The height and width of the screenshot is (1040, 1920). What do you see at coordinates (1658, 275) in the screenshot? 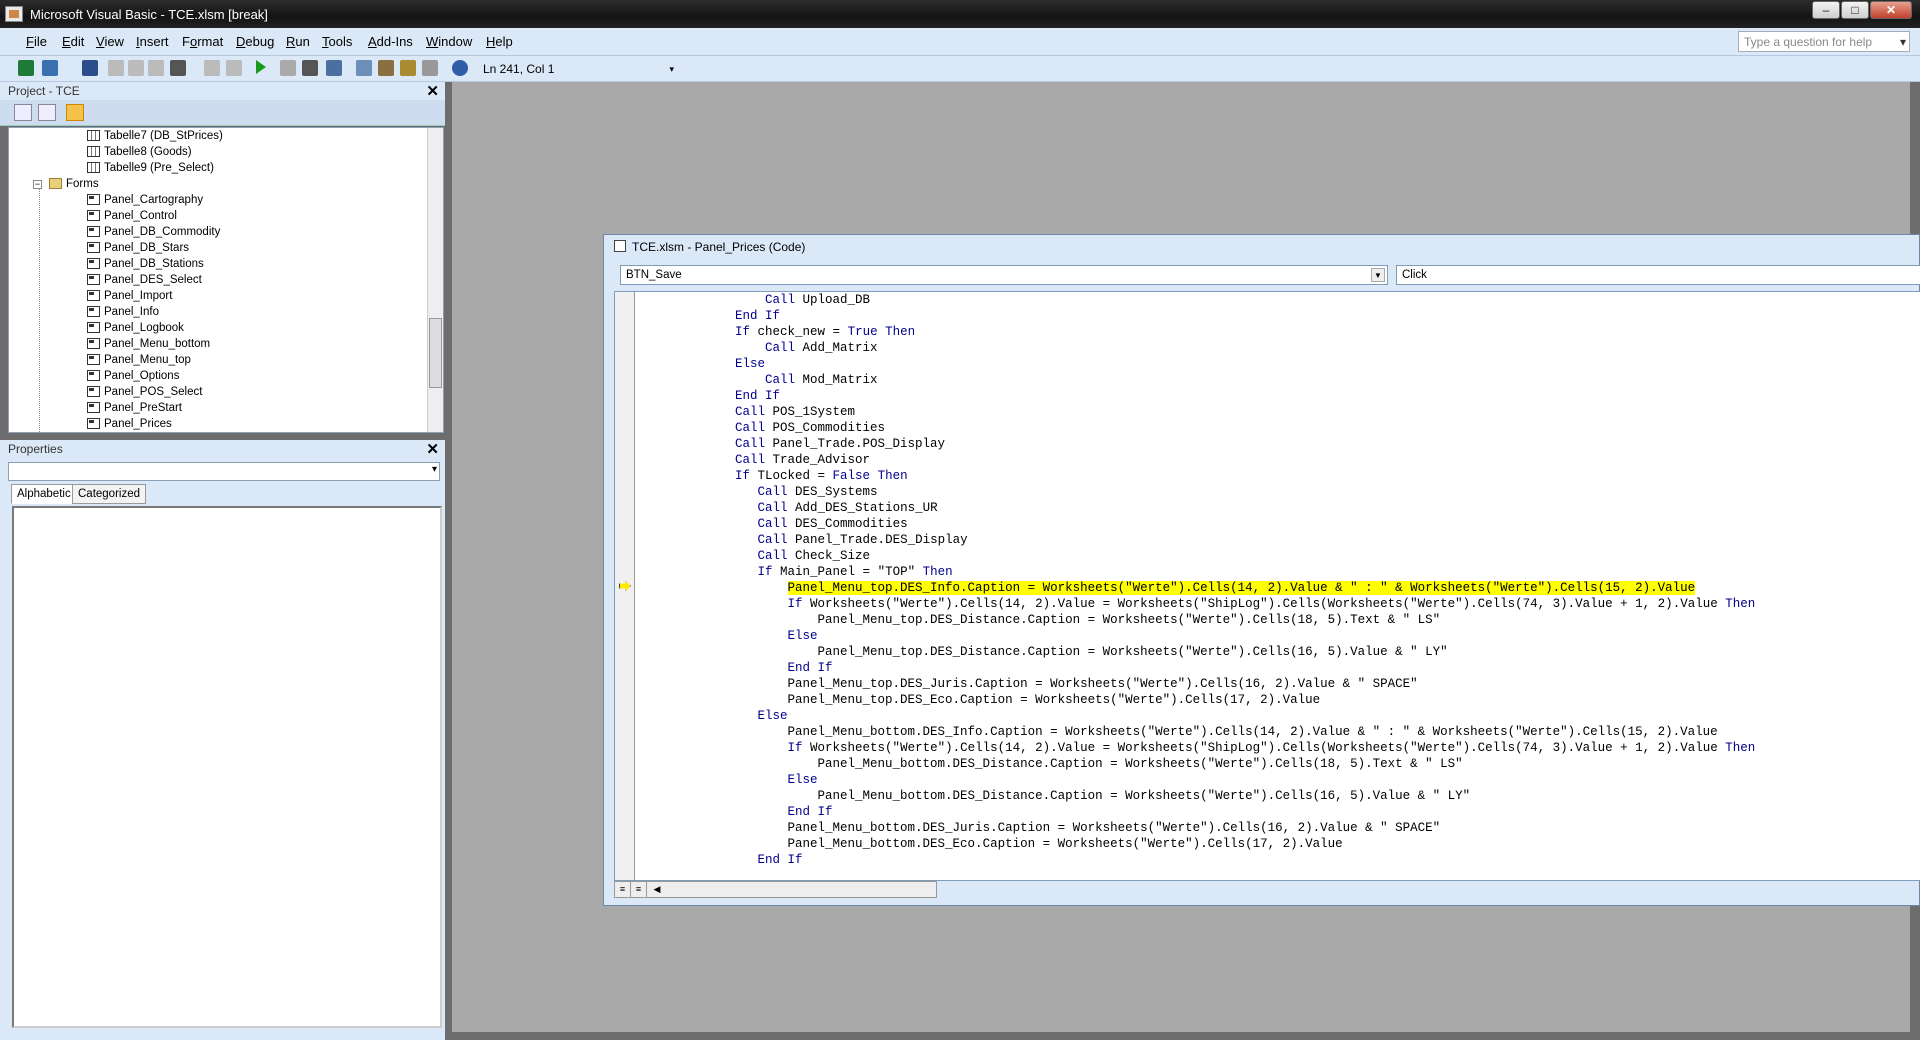
I see `procedure-dropdown: Click` at bounding box center [1658, 275].